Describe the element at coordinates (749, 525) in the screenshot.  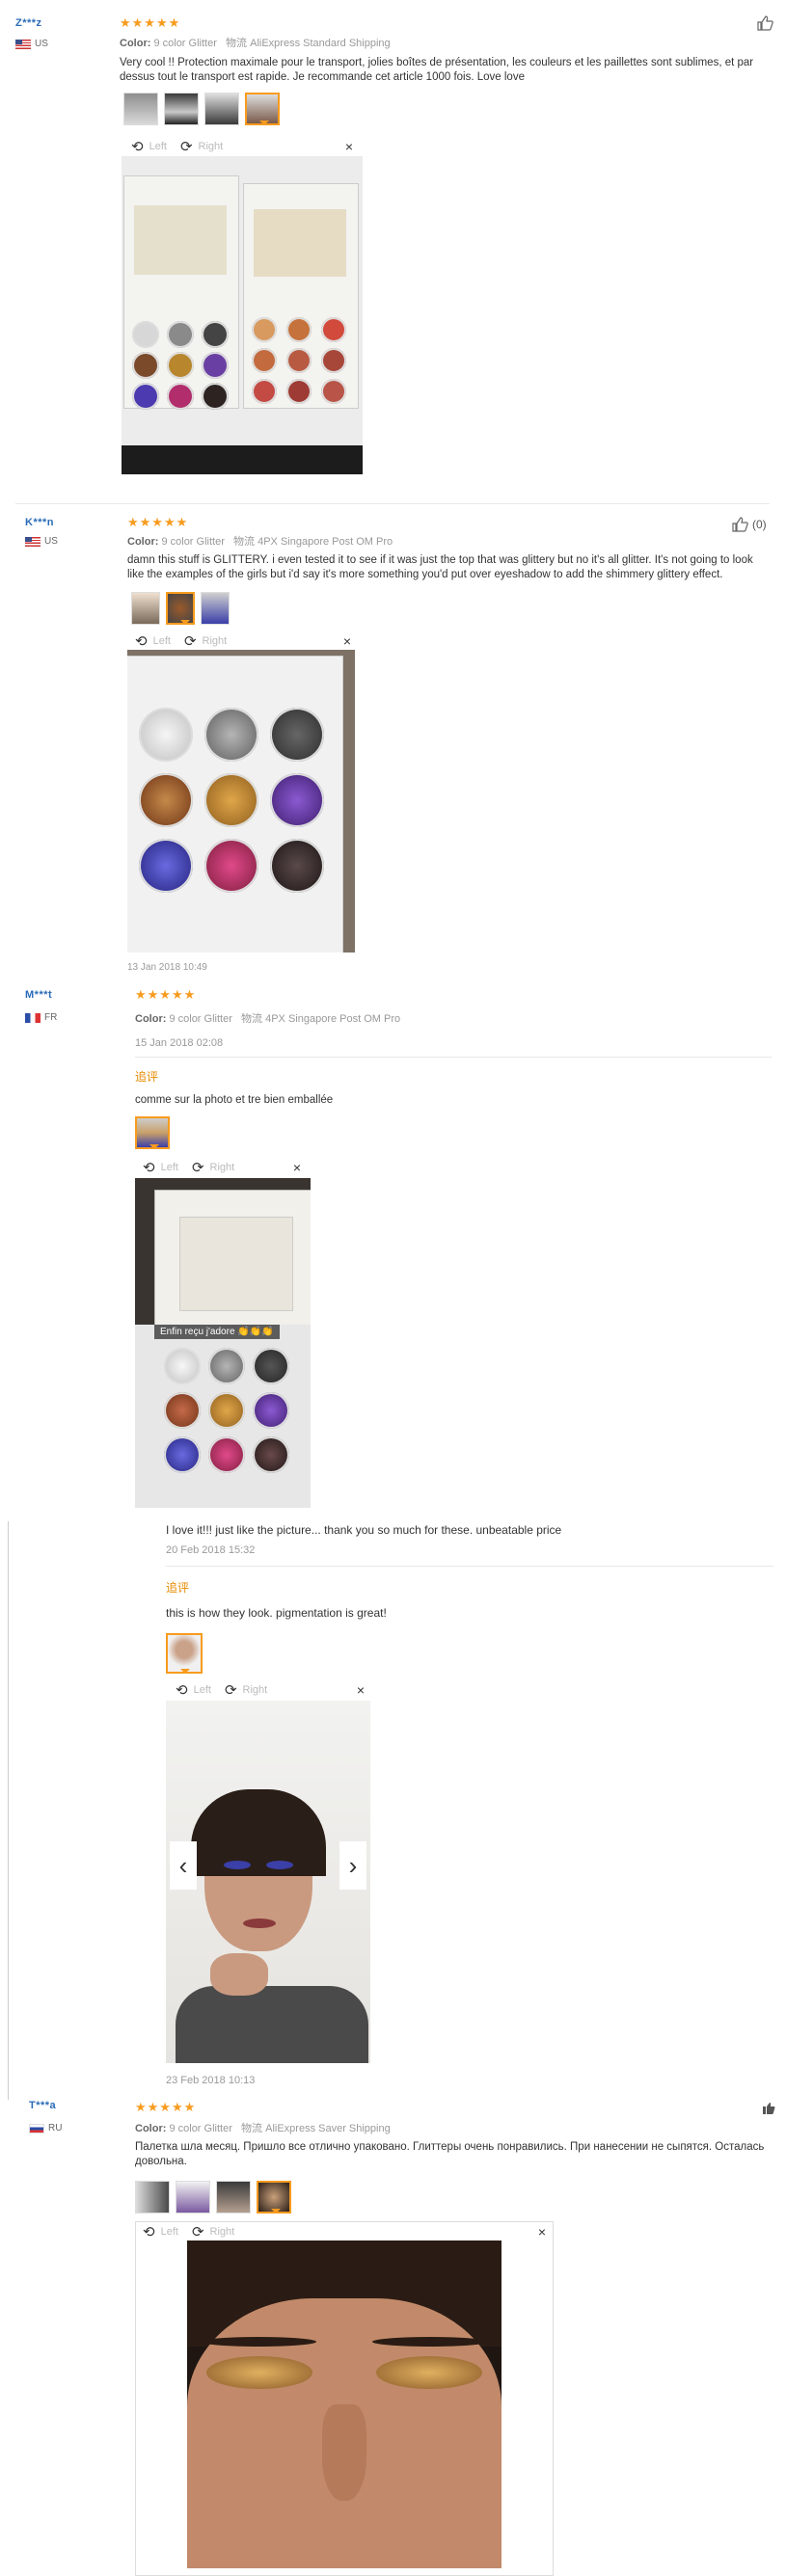
I see `helpful-button: (0)` at that location.